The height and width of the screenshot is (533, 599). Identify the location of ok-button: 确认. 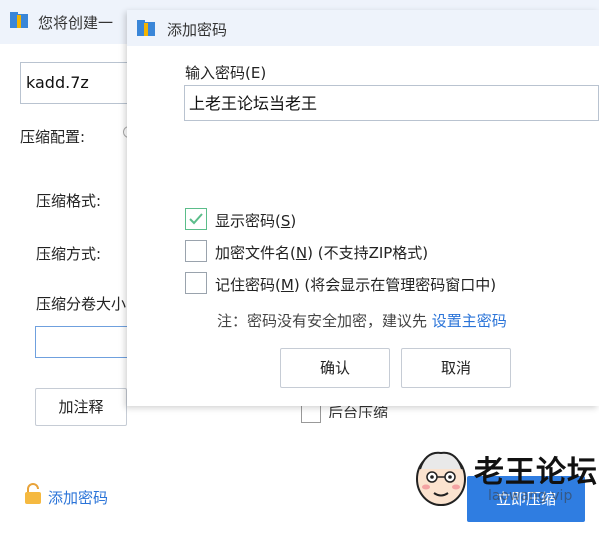
(335, 368).